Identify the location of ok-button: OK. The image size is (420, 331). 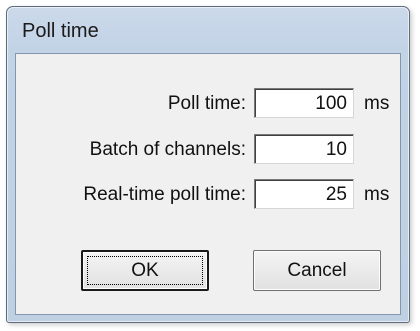
(145, 270).